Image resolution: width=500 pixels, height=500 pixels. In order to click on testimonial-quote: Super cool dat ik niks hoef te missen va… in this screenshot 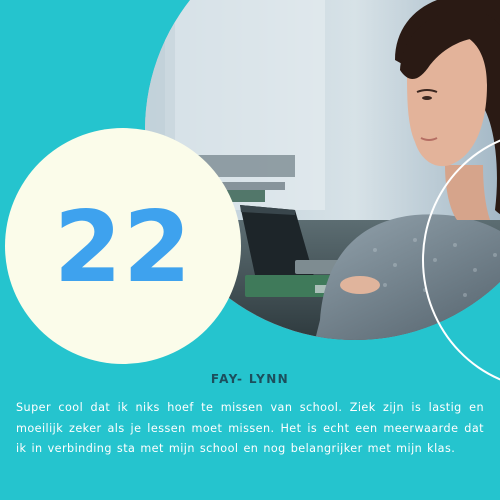, I will do `click(250, 428)`.